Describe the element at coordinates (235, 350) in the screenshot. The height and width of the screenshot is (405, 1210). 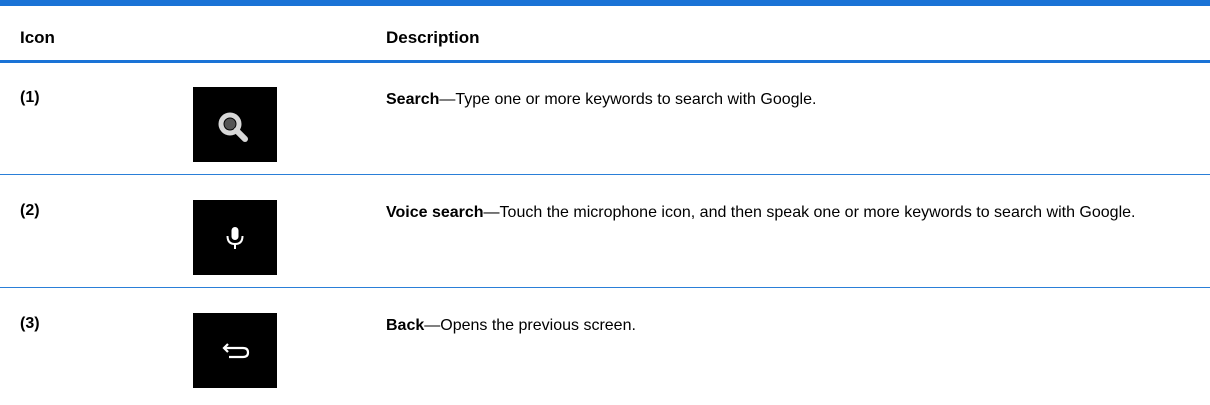
I see `back-arrow-icon` at that location.